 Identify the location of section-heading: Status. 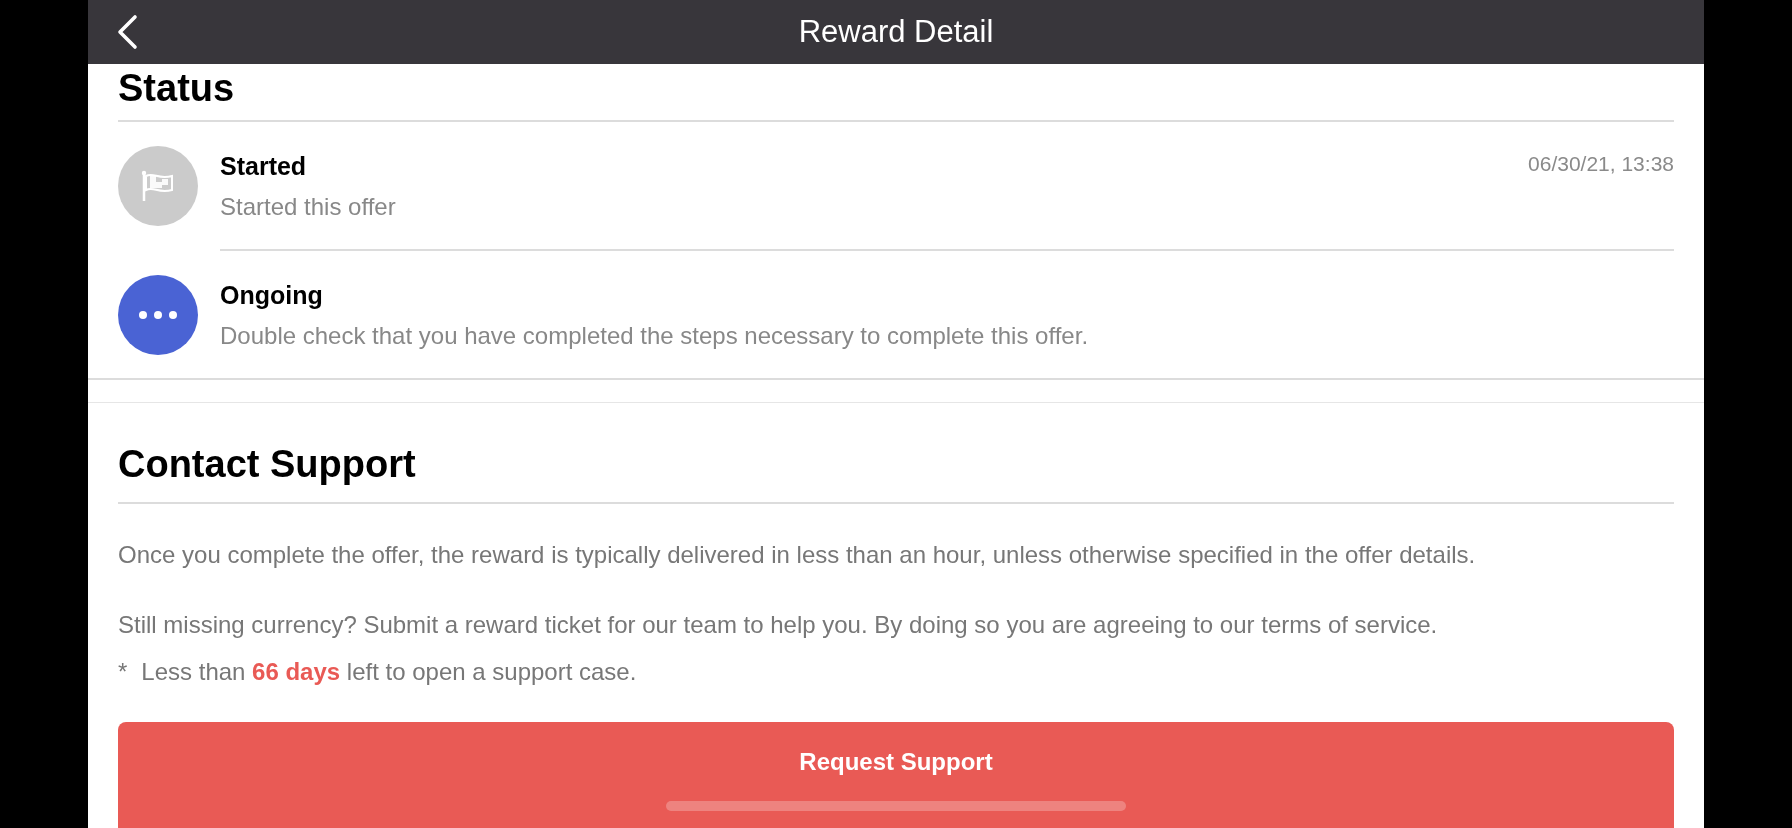
(896, 93).